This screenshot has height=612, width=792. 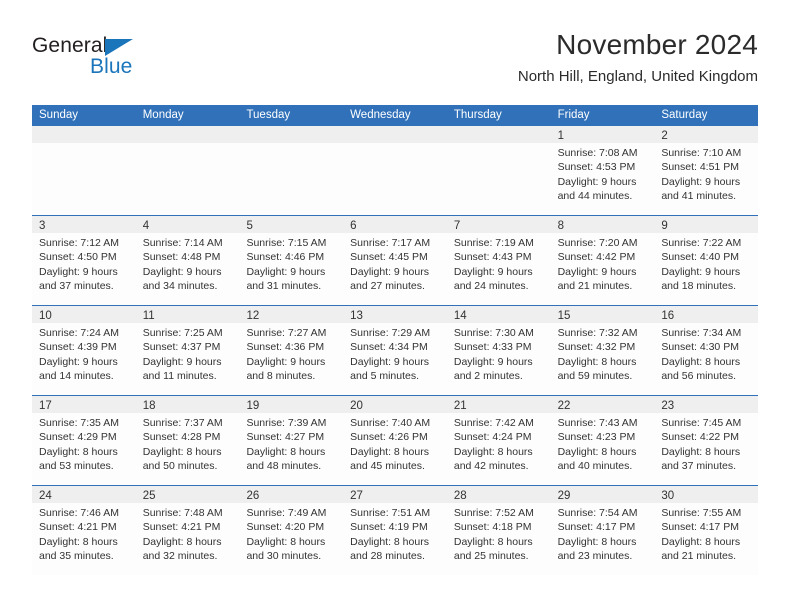 What do you see at coordinates (76, 376) in the screenshot?
I see `daylight-text-line2: and 14 minutes.` at bounding box center [76, 376].